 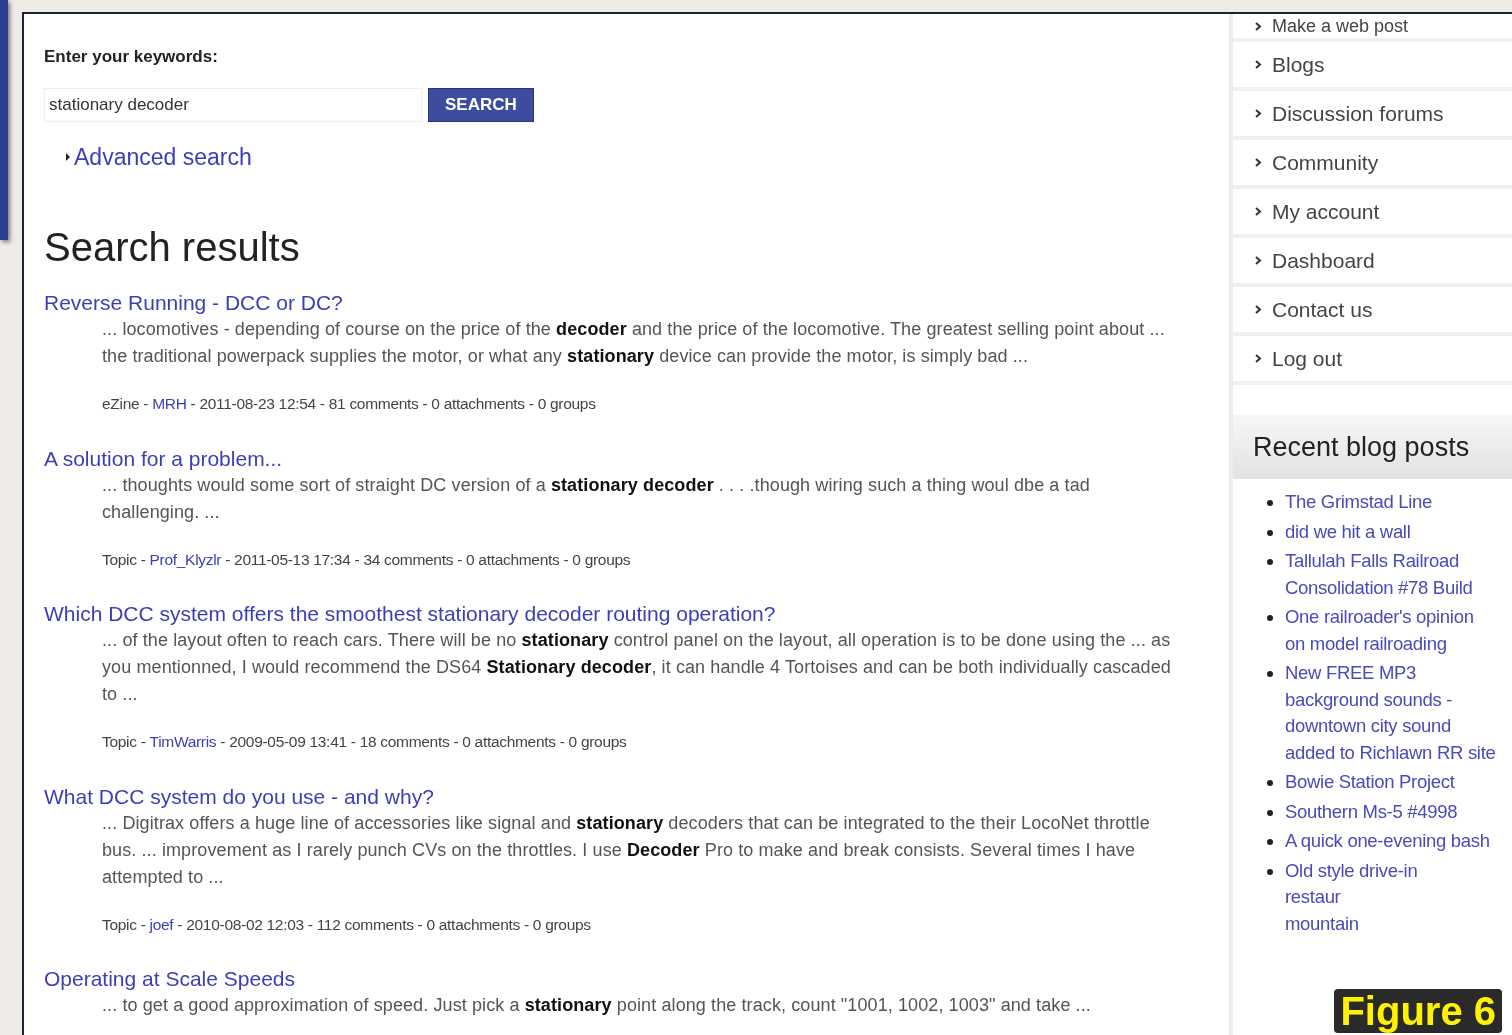 I want to click on result-link: Operating at Scale Speeds, so click(x=169, y=979).